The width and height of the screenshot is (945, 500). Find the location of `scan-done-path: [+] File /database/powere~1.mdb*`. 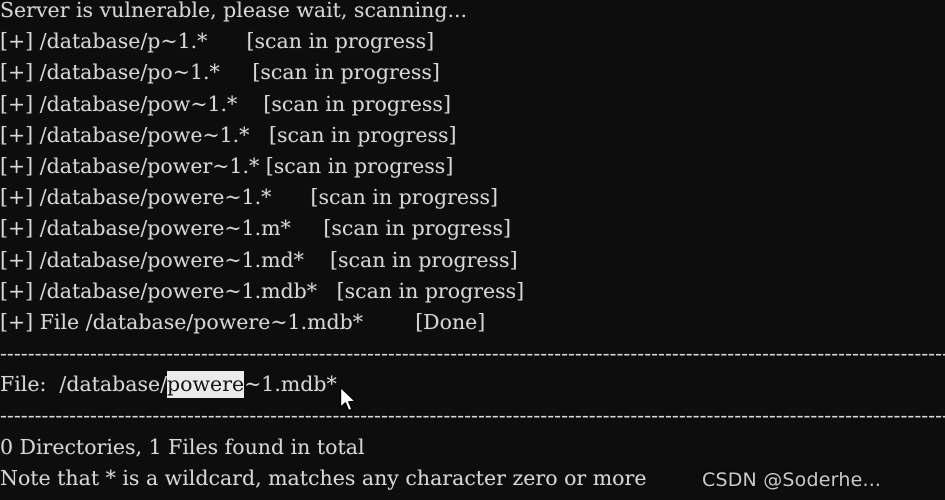

scan-done-path: [+] File /database/powere~1.mdb* is located at coordinates (182, 321).